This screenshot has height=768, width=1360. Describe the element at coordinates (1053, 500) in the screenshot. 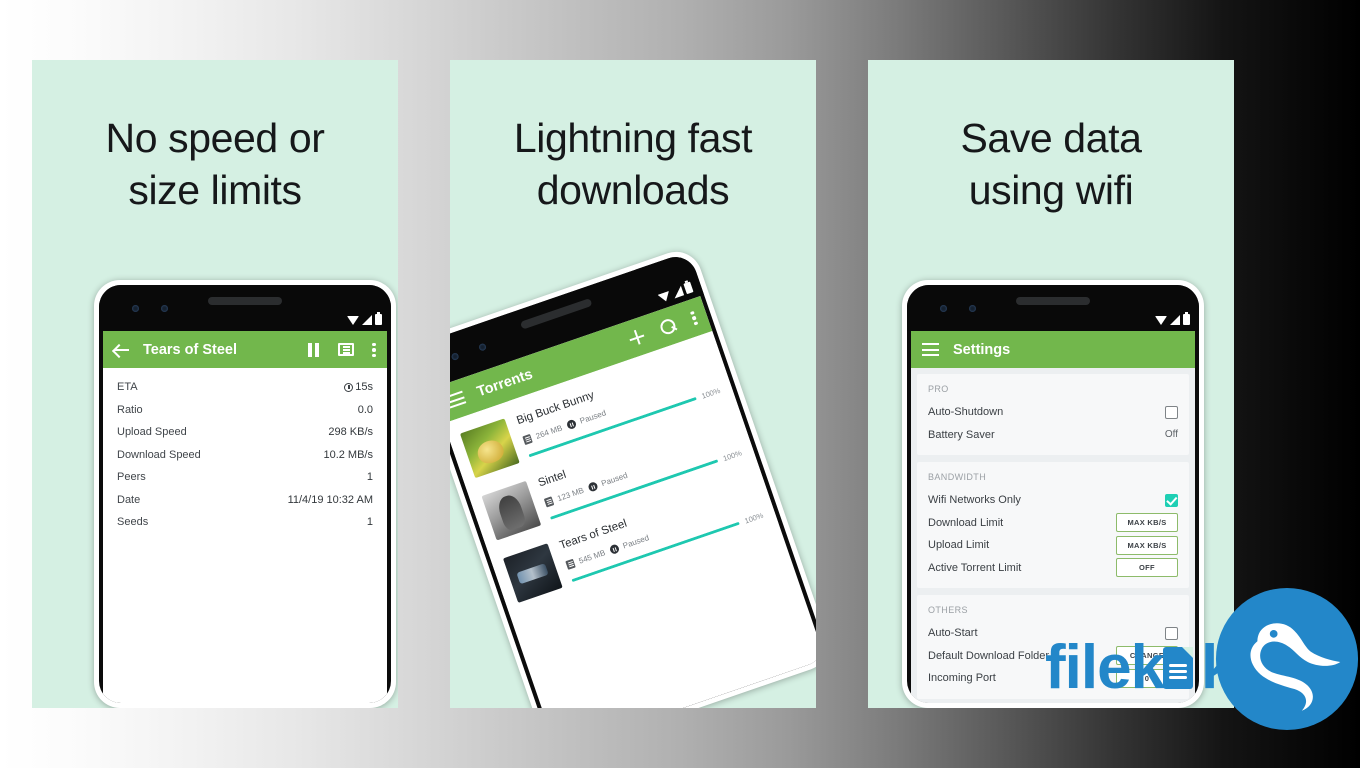

I see `settings-row: Wifi Networks Only` at that location.